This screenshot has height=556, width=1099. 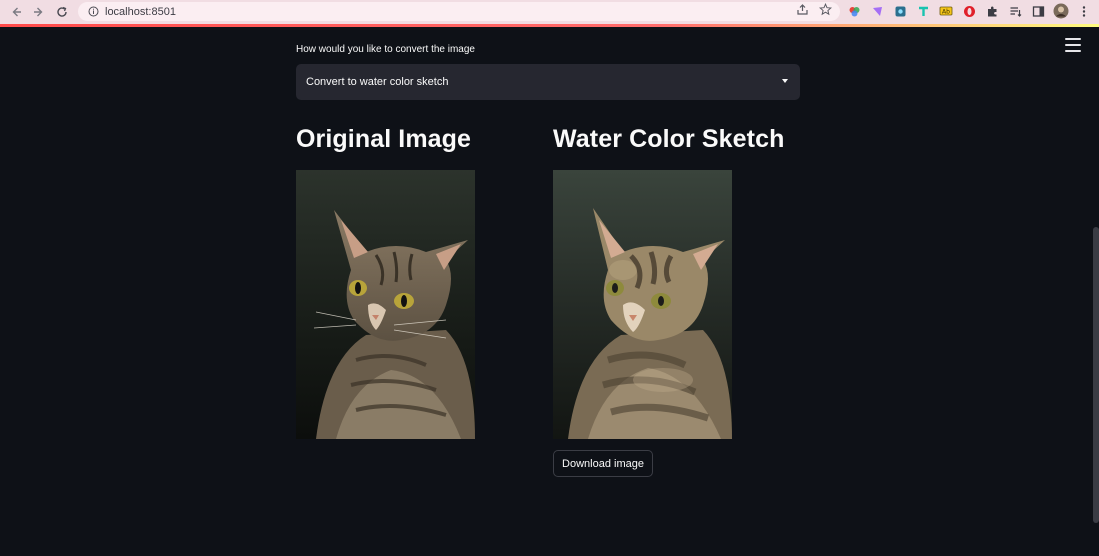 What do you see at coordinates (603, 463) in the screenshot?
I see `download-image-button: Download image` at bounding box center [603, 463].